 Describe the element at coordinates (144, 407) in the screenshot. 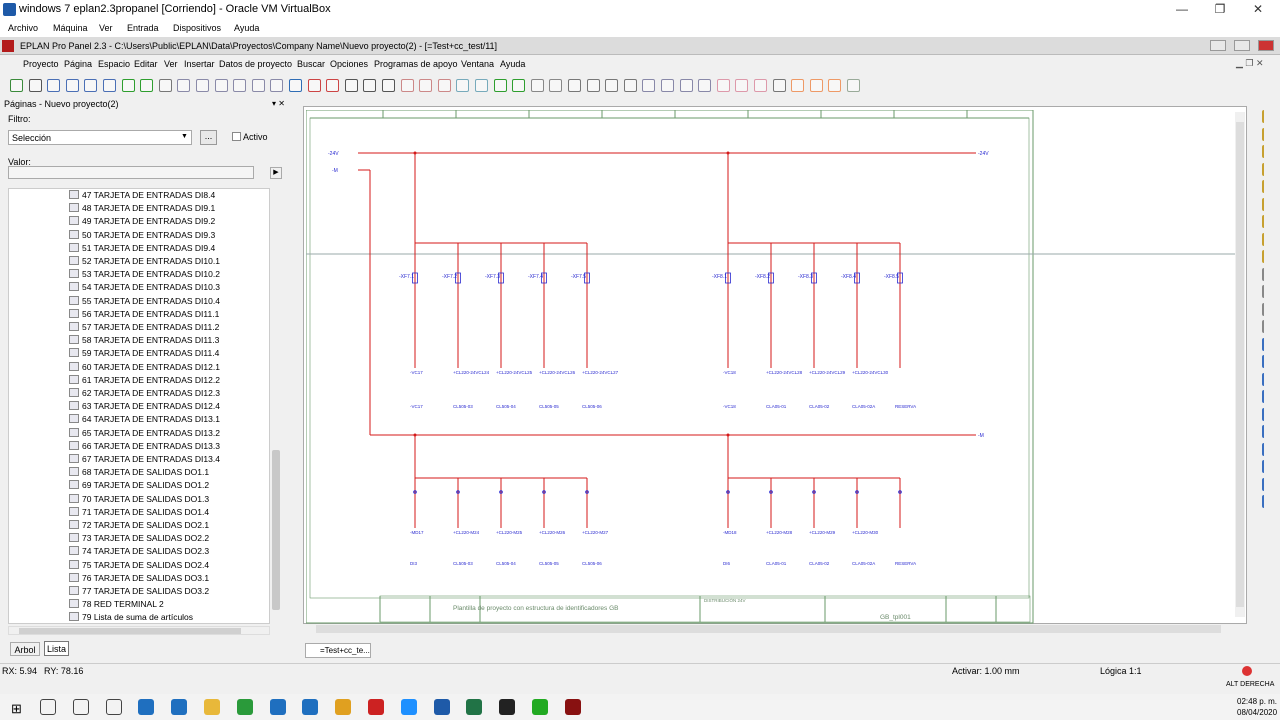

I see `page-tree-item: 63 TARJETA DE ENTRADAS DI12.4` at that location.